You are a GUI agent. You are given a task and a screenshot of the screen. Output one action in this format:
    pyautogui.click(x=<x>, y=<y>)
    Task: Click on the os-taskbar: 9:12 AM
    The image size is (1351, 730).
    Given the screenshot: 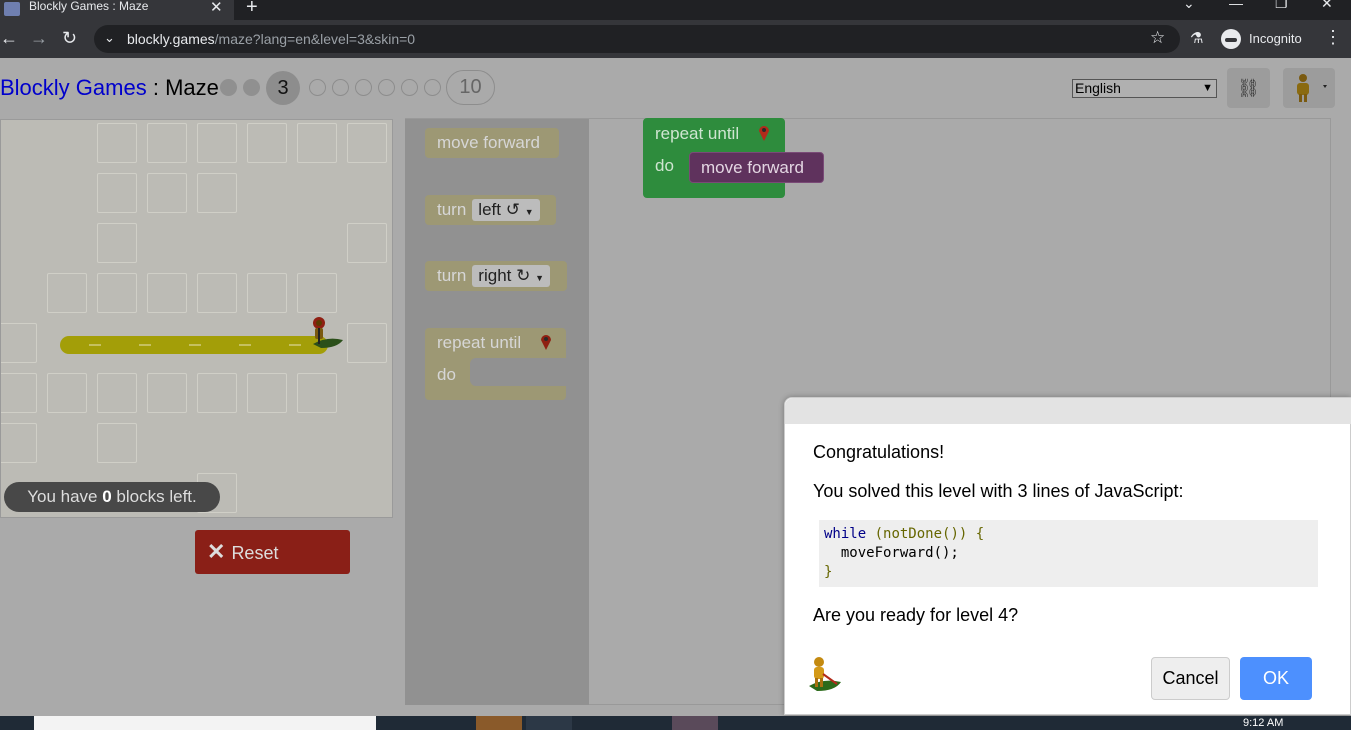 What is the action you would take?
    pyautogui.click(x=675, y=723)
    